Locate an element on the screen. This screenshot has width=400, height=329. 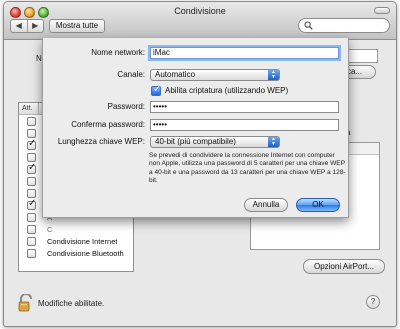
network-name-label: Nome network: is located at coordinates (118, 52).